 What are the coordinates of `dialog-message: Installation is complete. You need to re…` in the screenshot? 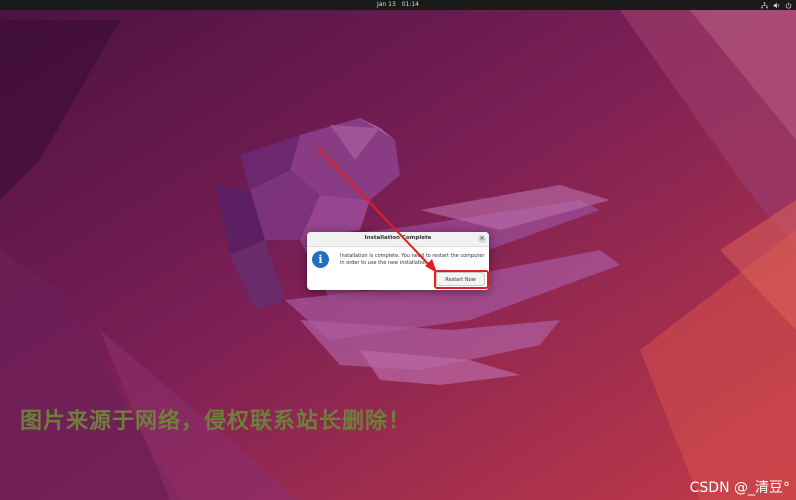 It's located at (412, 259).